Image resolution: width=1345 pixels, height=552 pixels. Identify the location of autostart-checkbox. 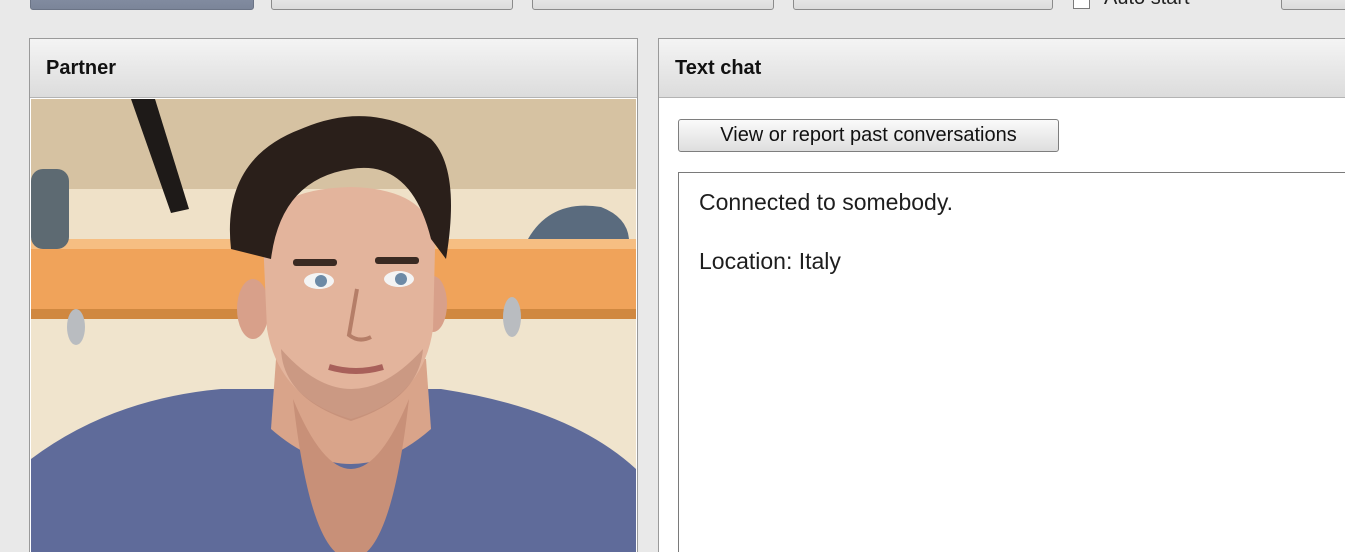
(1081, 4).